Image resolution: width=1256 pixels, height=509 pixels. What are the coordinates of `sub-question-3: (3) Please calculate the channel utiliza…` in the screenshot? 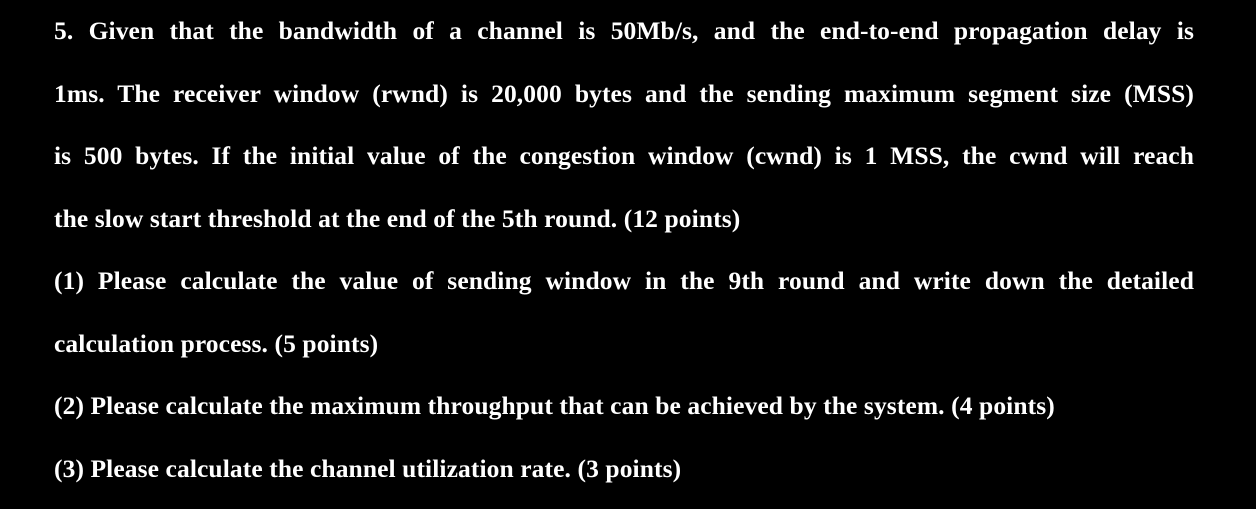 It's located at (368, 468).